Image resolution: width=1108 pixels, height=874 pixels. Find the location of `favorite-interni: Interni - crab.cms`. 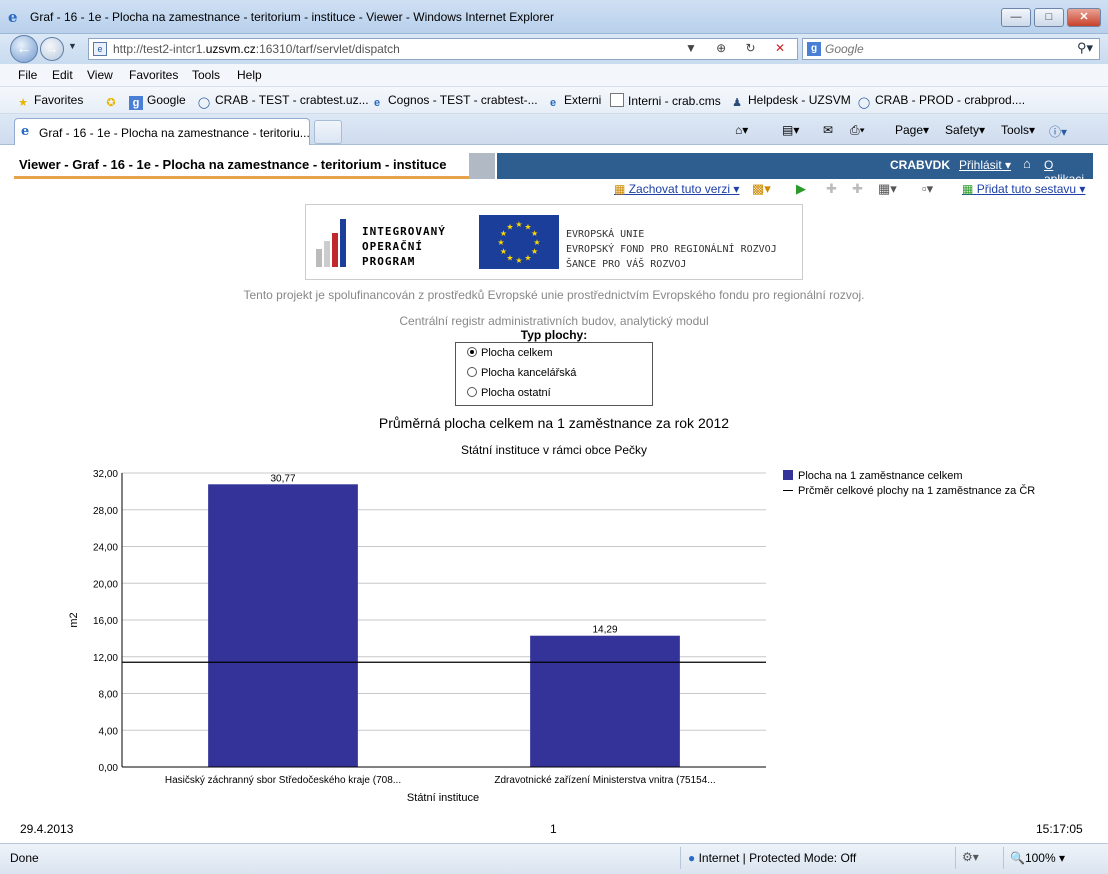

favorite-interni: Interni - crab.cms is located at coordinates (665, 100).